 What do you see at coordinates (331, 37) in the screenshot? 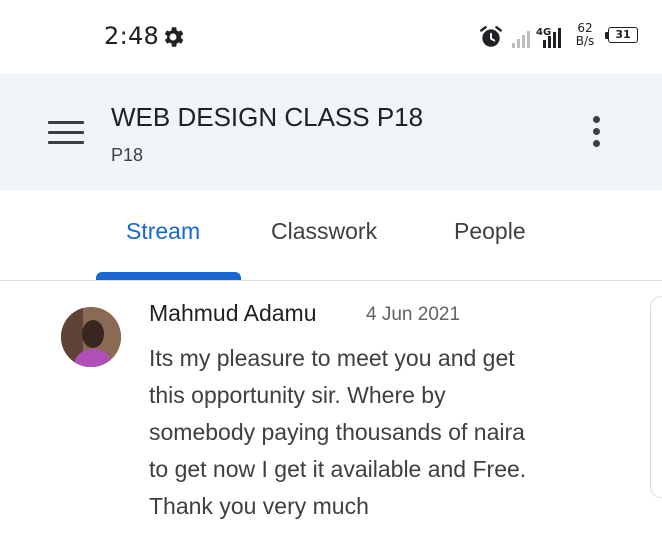
I see `status-bar: 2:48 4G 62 B/s 31` at bounding box center [331, 37].